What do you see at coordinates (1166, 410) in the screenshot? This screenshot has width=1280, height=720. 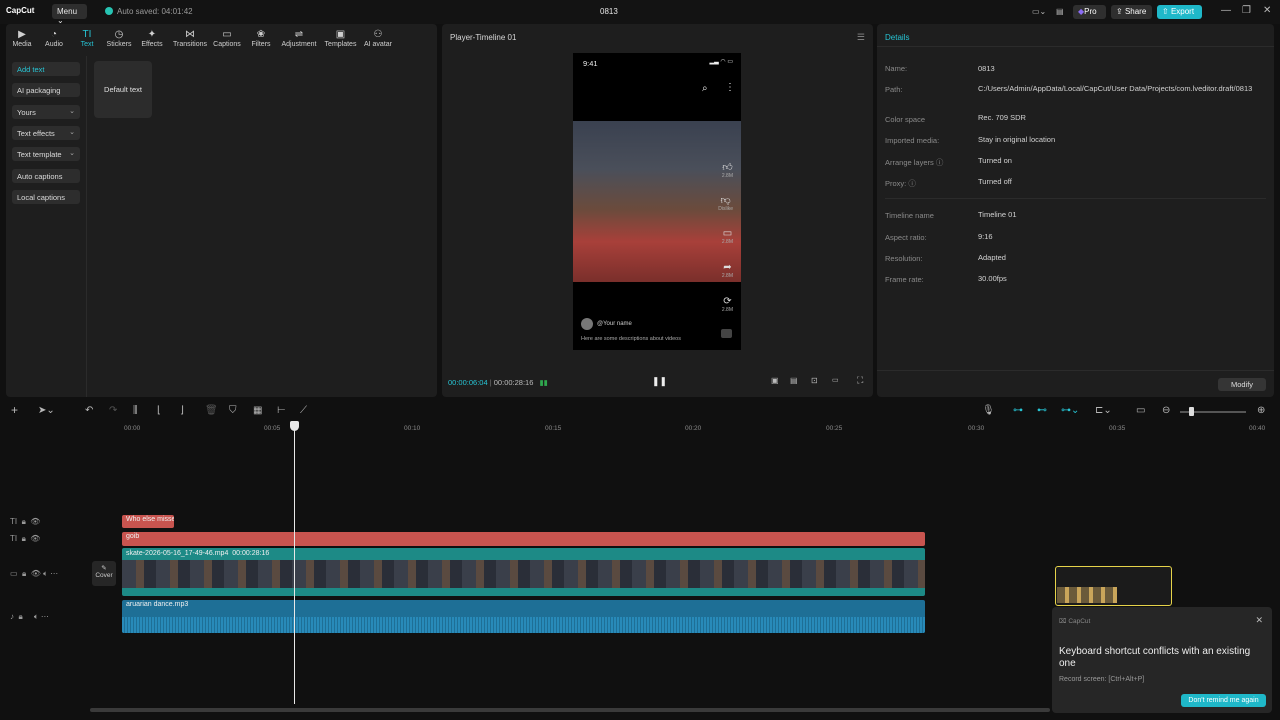 I see `zoom-out-icon: ⊖` at bounding box center [1166, 410].